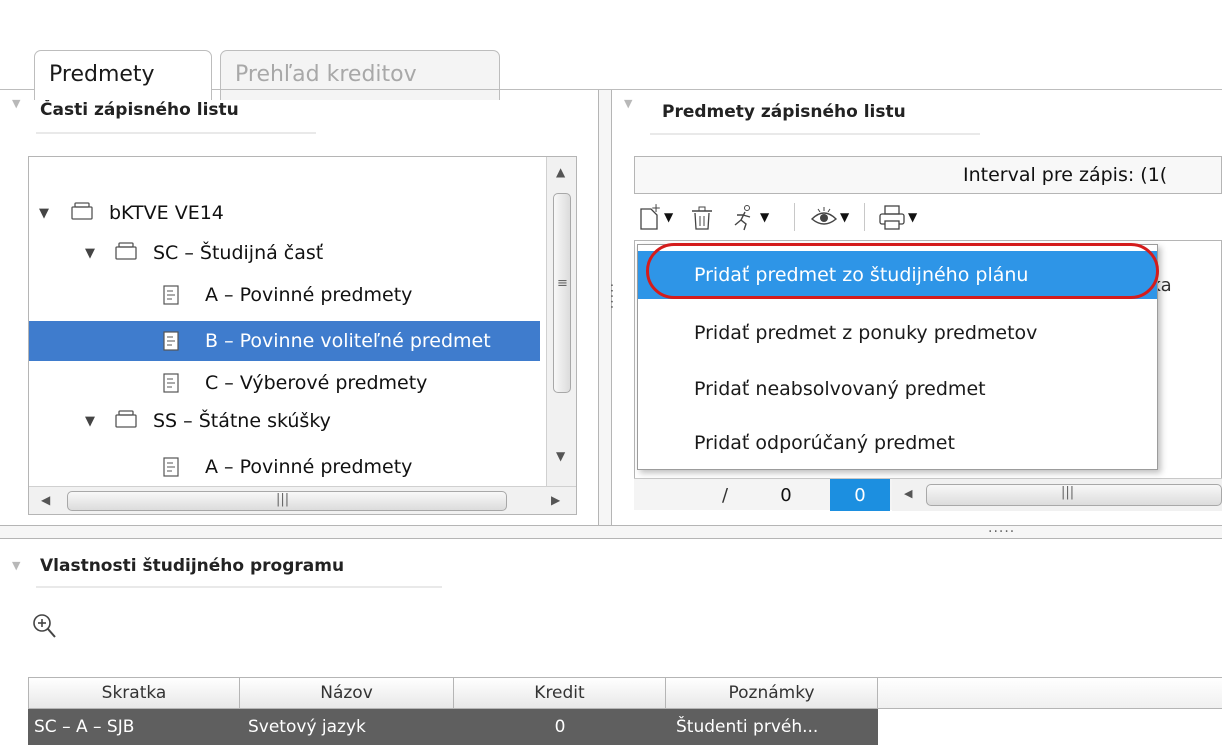  I want to click on run-action-button: ▼, so click(749, 217).